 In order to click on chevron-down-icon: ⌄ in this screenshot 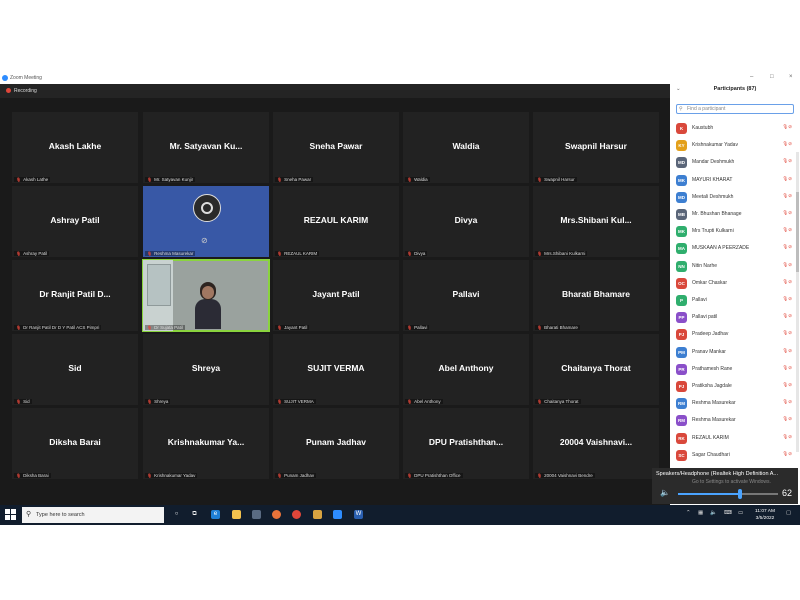, I will do `click(678, 89)`.